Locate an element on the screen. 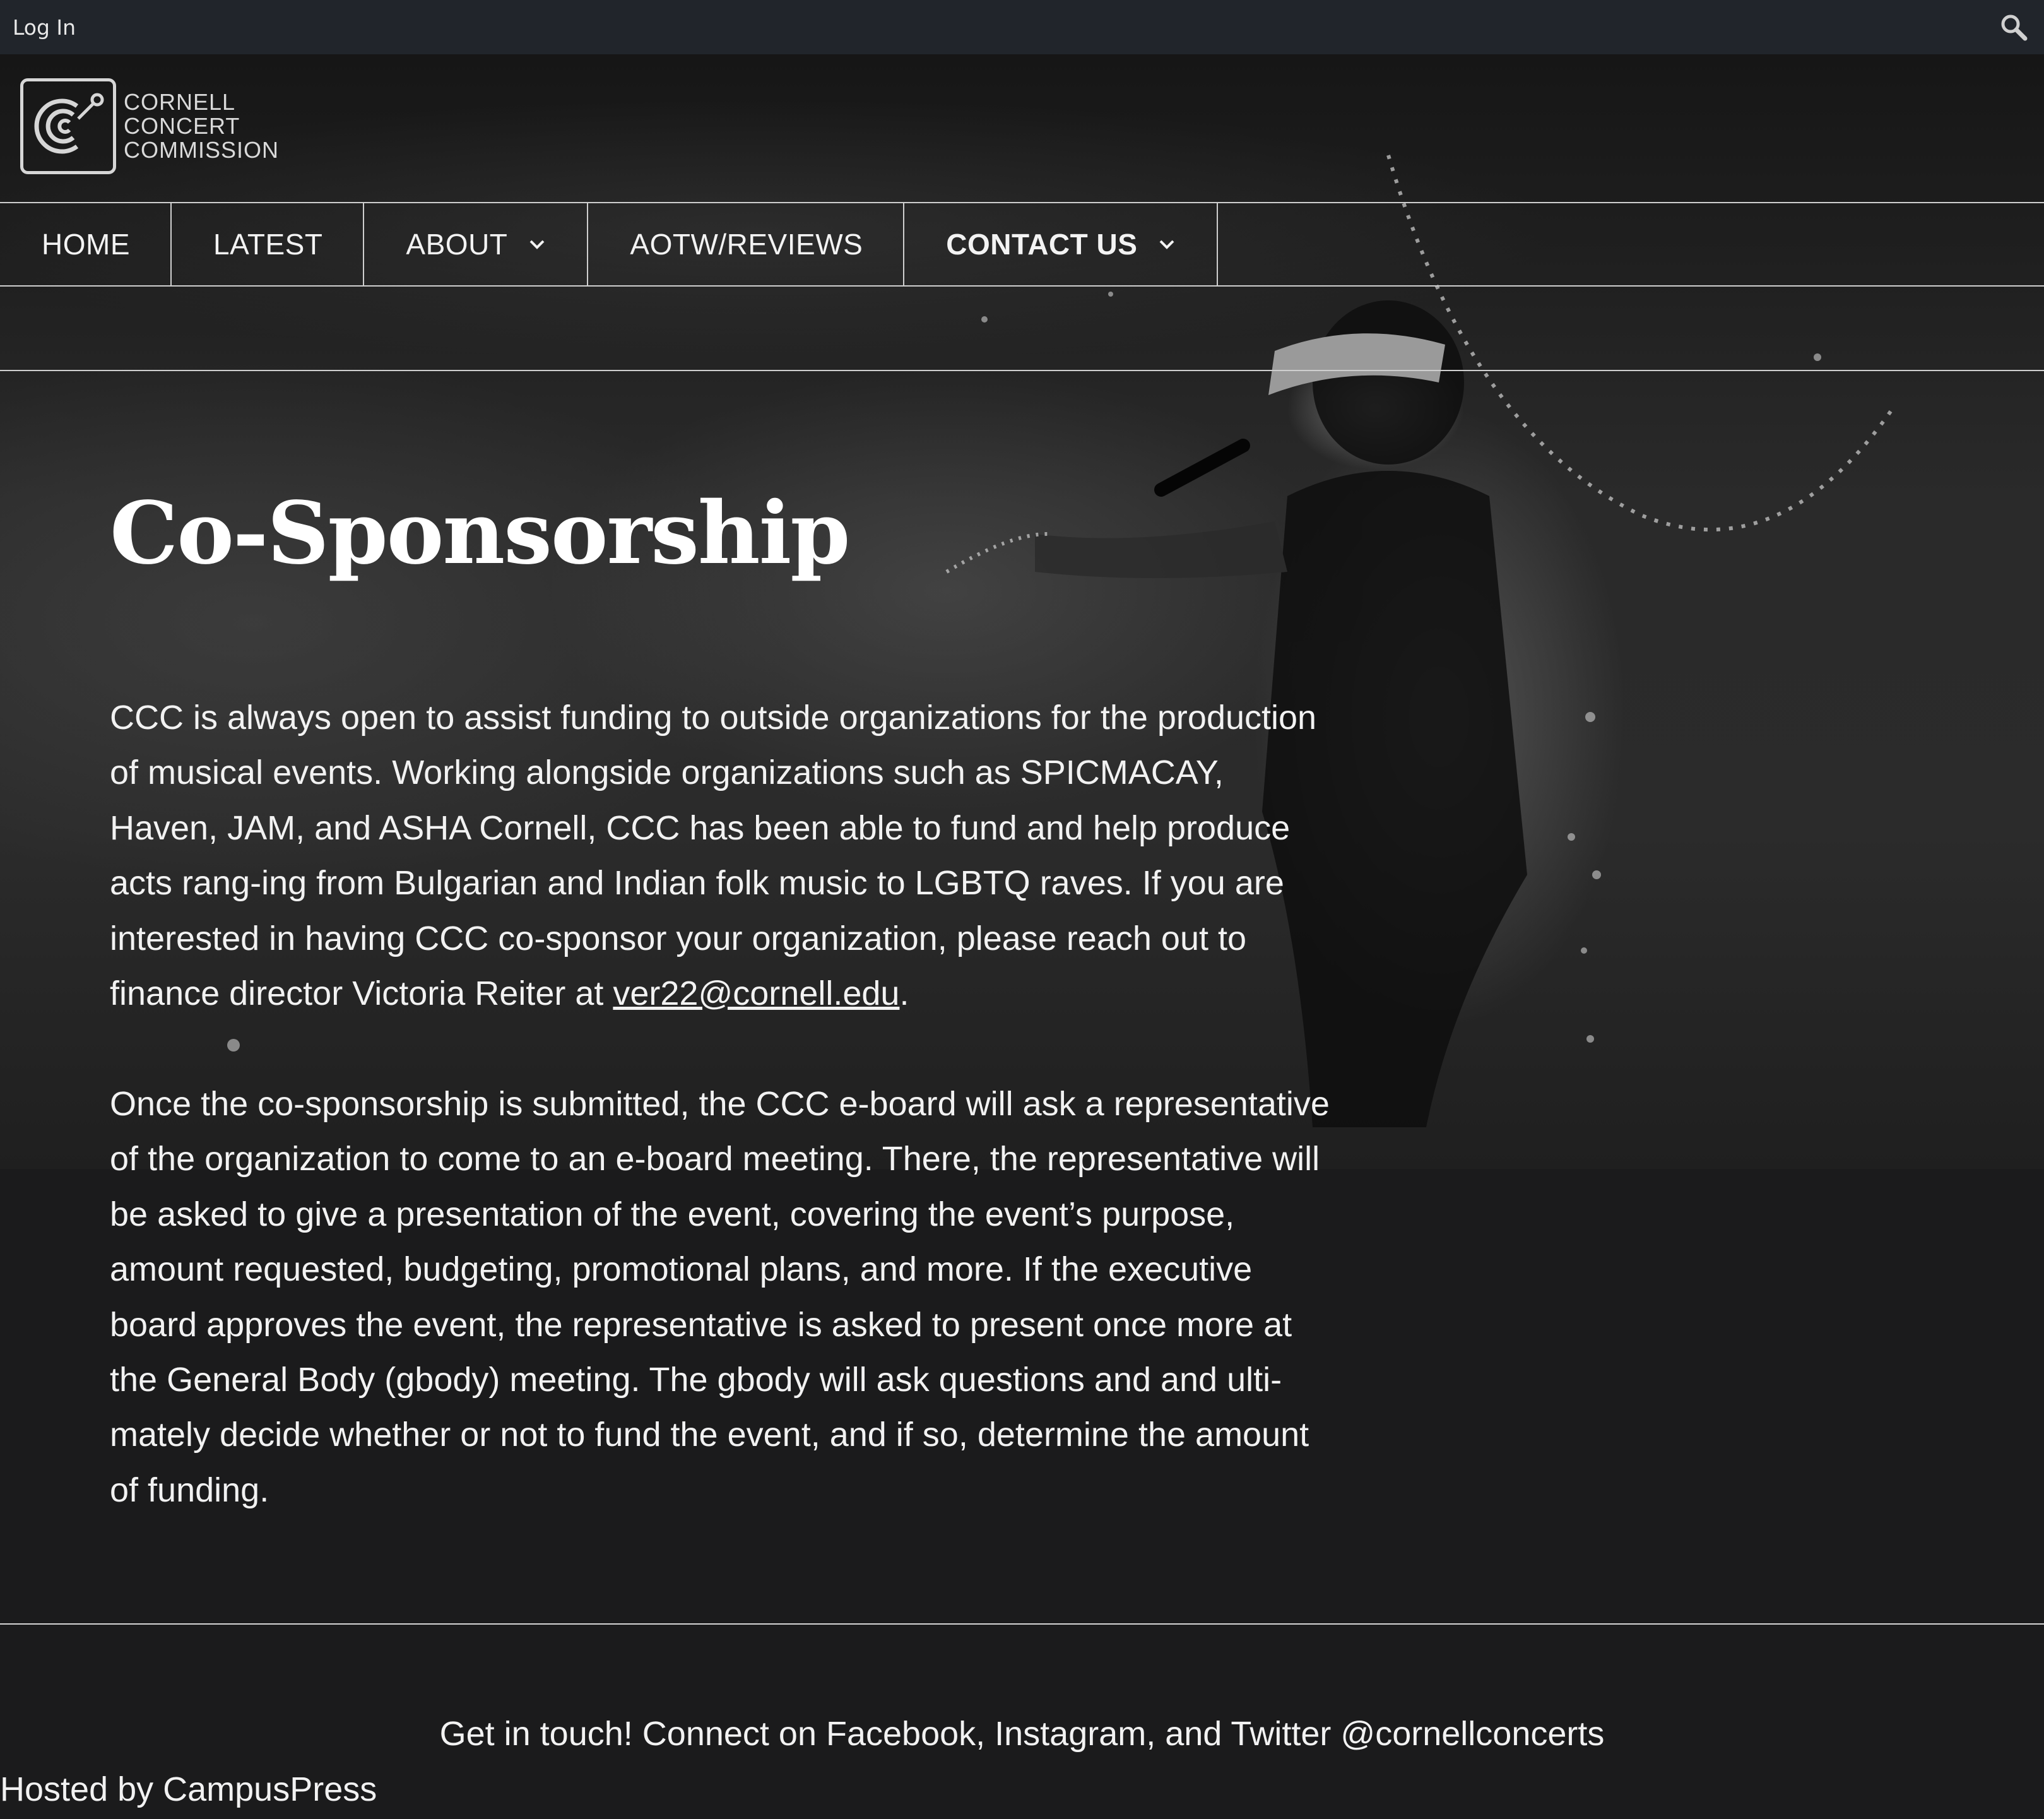  ccc-logo-icon is located at coordinates (68, 126).